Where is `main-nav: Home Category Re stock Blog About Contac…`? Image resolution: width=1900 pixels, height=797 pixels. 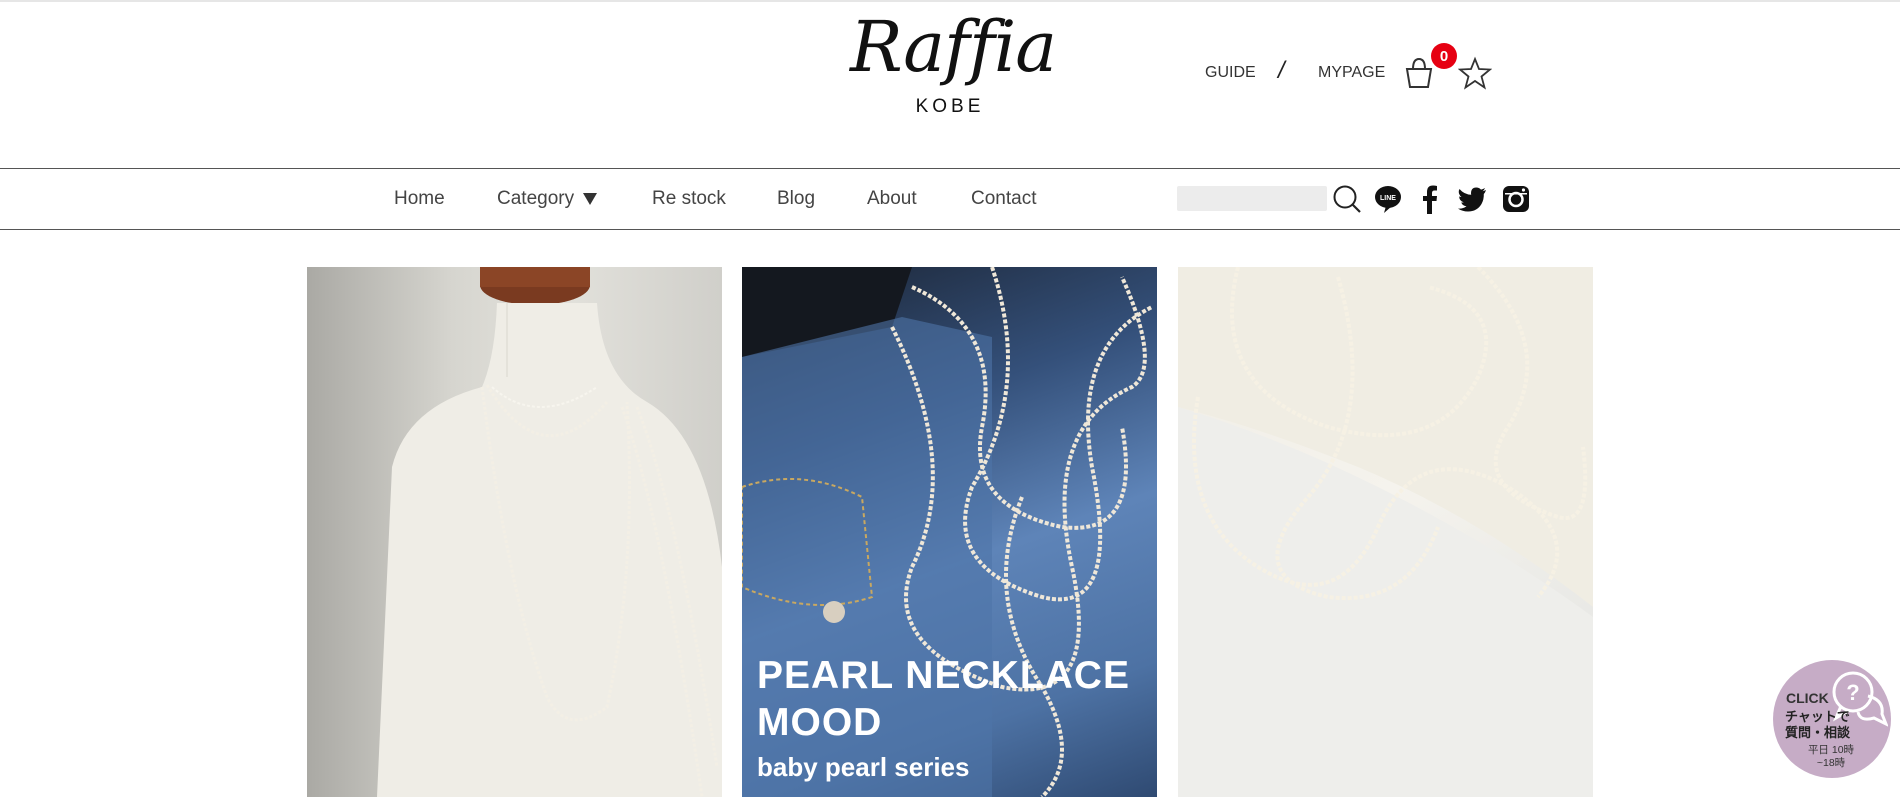
main-nav: Home Category Re stock Blog About Contac… is located at coordinates (950, 199).